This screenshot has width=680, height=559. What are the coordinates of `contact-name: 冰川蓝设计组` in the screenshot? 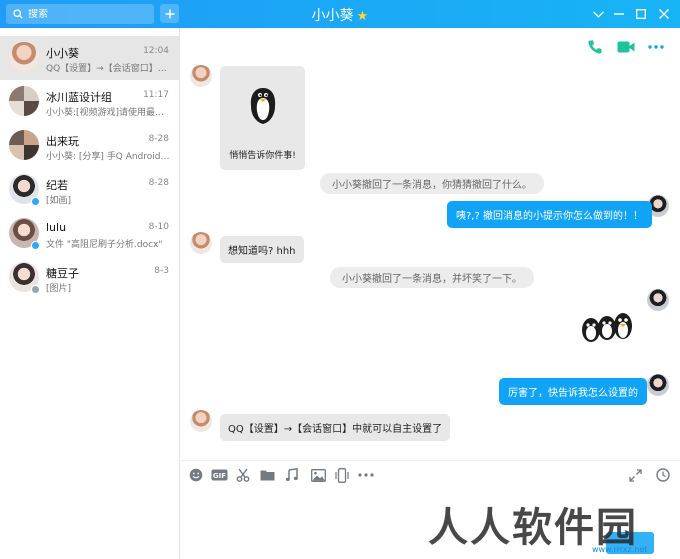 It's located at (79, 97).